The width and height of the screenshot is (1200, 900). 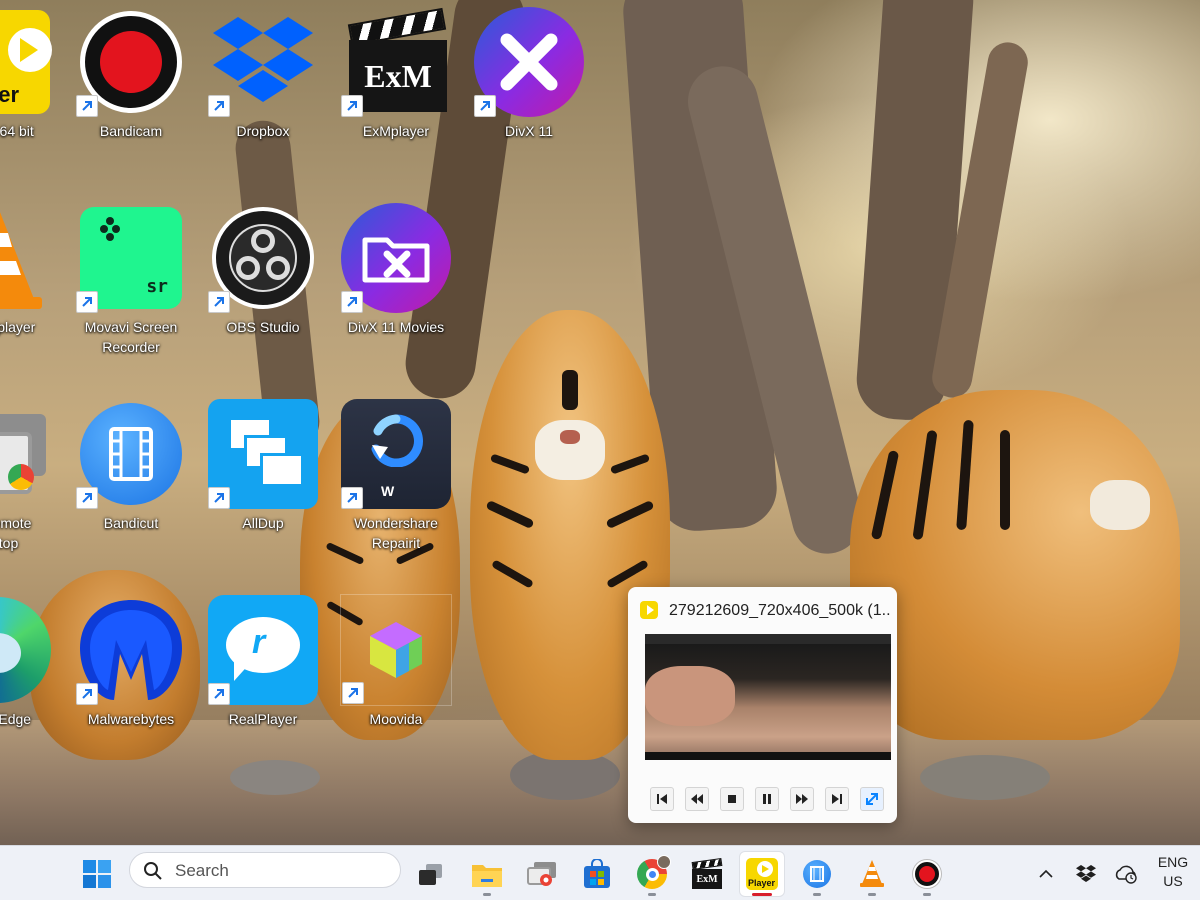 I want to click on icon-label: Moovida, so click(x=396, y=719).